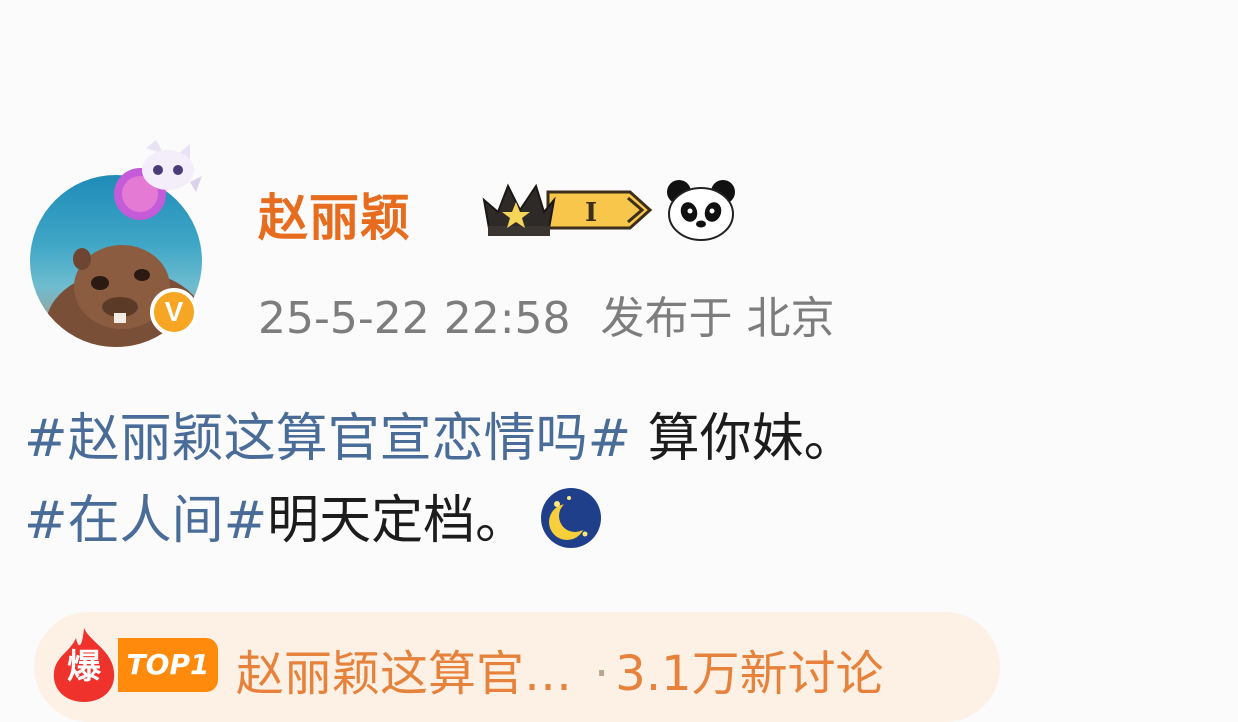  I want to click on hot-search-text: 赵丽颖这算官… · 3.1万新讨论, so click(560, 669).